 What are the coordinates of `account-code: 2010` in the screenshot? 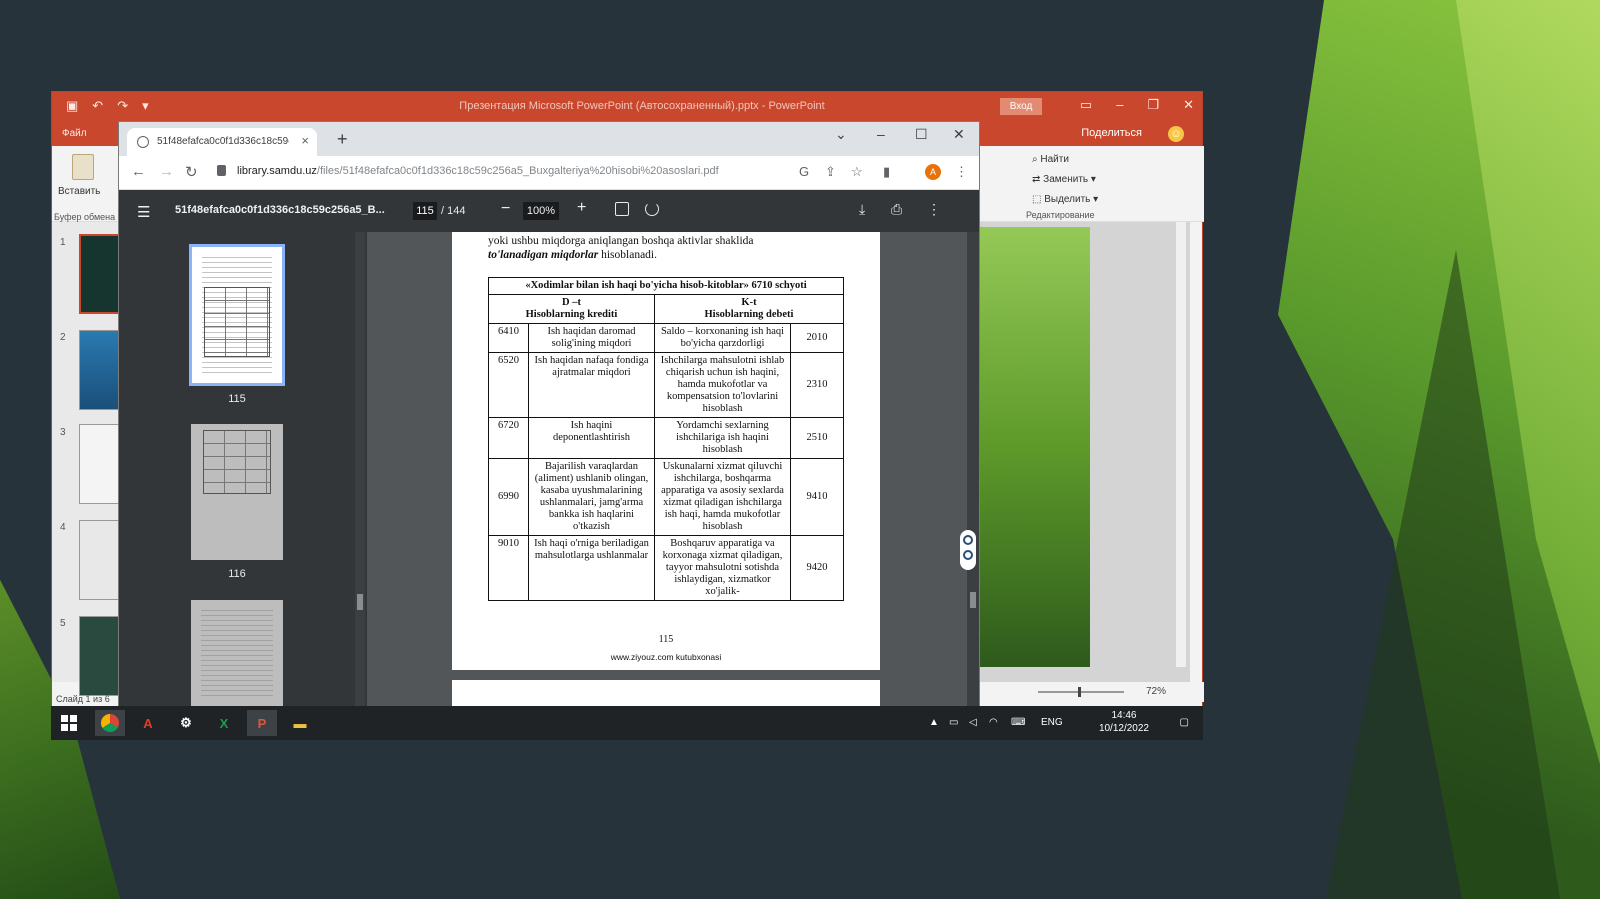 It's located at (817, 338).